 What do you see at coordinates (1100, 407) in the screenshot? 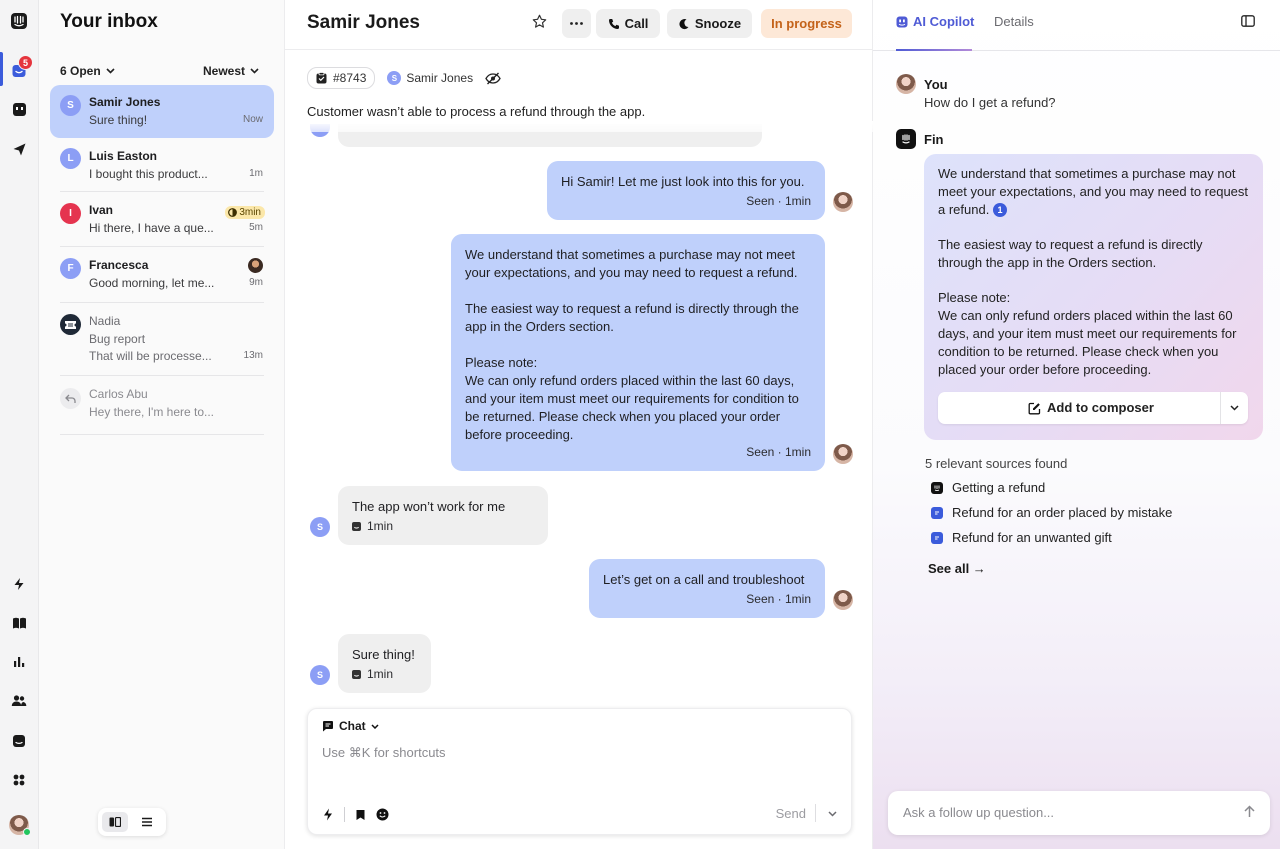
I see `add-to-composer-label: Add to composer` at bounding box center [1100, 407].